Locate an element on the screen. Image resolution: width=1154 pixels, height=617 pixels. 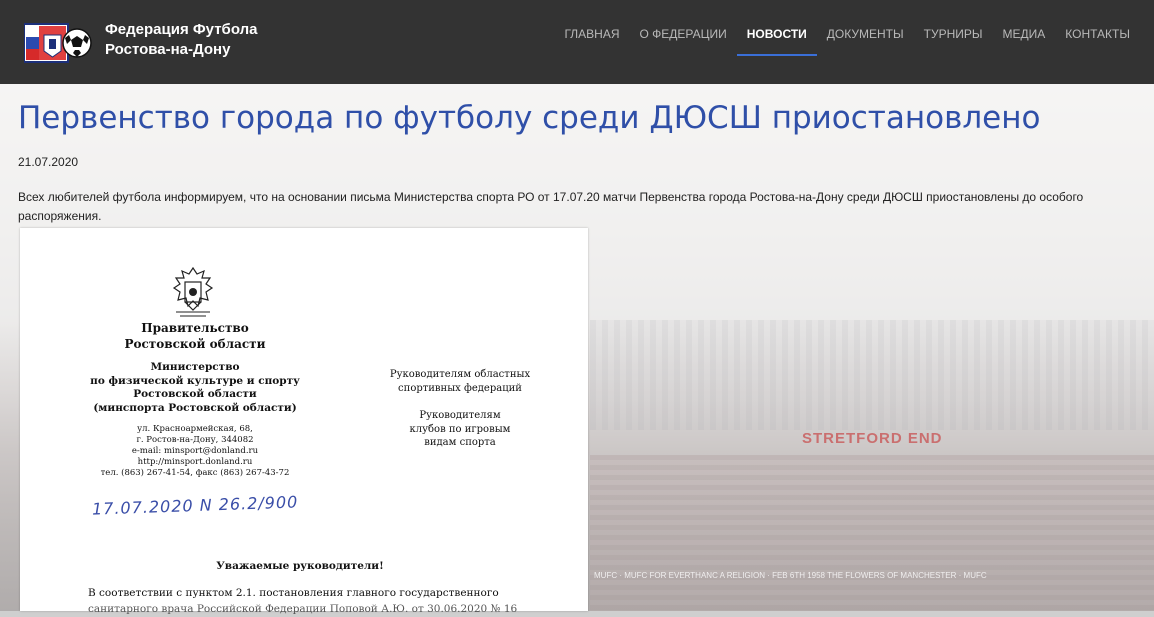
ministry-line-1: Министерство is located at coordinates (195, 367).